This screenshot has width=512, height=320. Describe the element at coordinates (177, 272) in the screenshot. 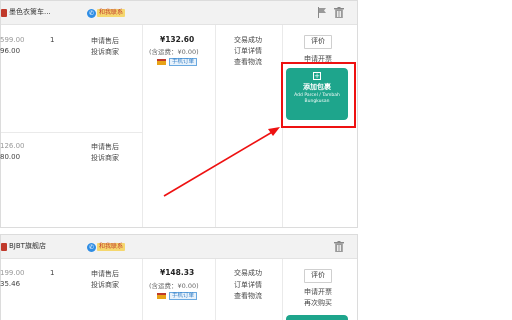

I see `order-total: ¥148.33` at that location.